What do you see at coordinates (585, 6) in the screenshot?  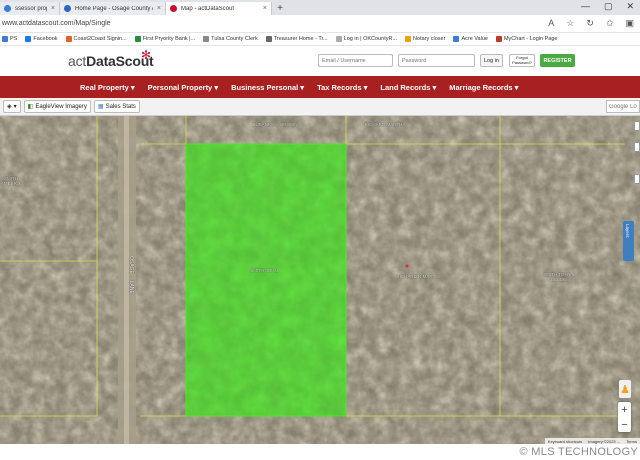 I see `minimize-icon: —` at bounding box center [585, 6].